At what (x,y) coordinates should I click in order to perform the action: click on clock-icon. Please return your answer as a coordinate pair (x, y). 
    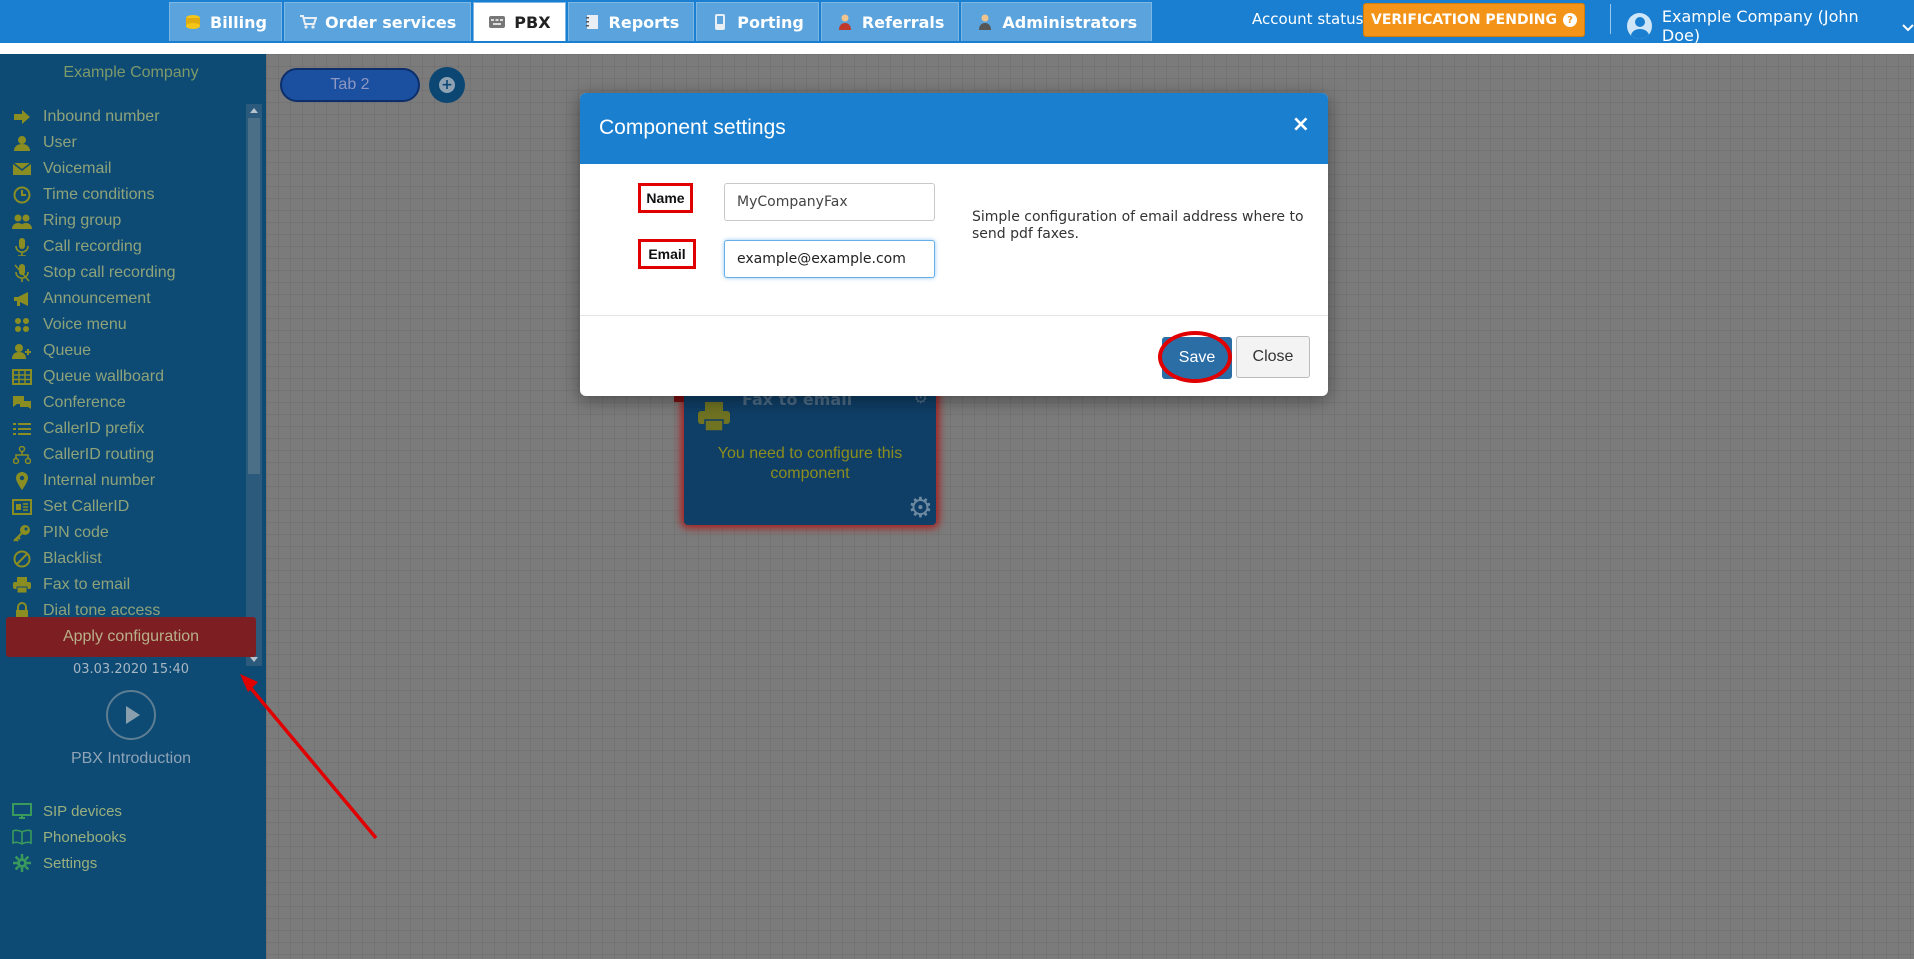
    Looking at the image, I should click on (22, 195).